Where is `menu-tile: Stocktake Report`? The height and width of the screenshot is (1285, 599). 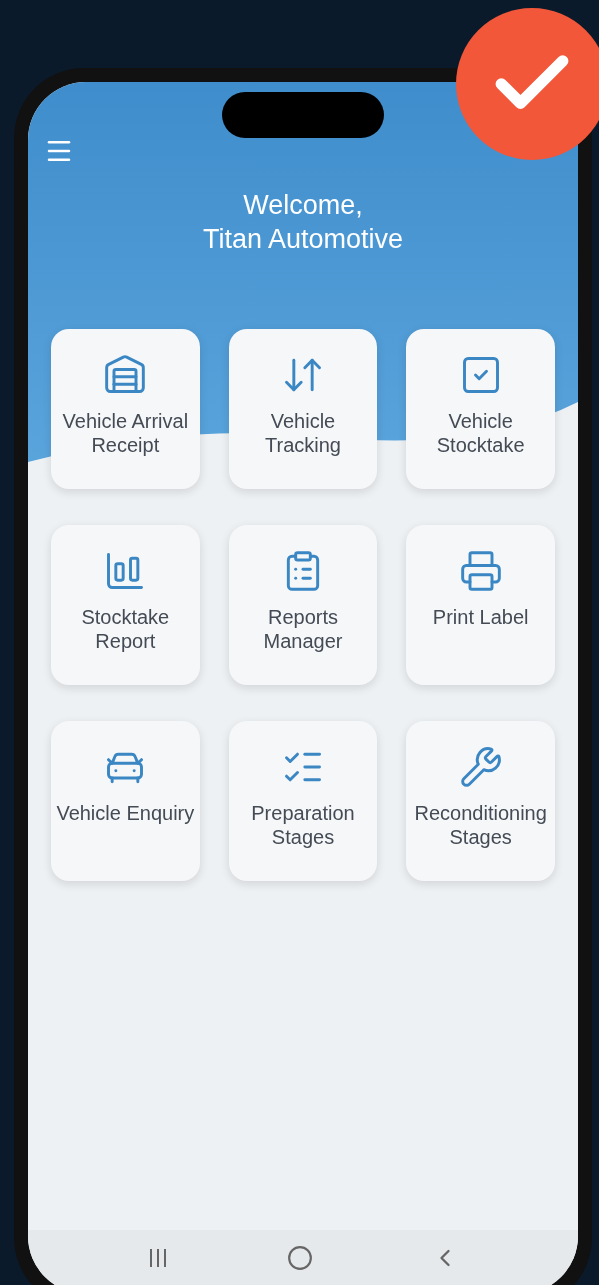
menu-tile: Stocktake Report is located at coordinates (125, 605).